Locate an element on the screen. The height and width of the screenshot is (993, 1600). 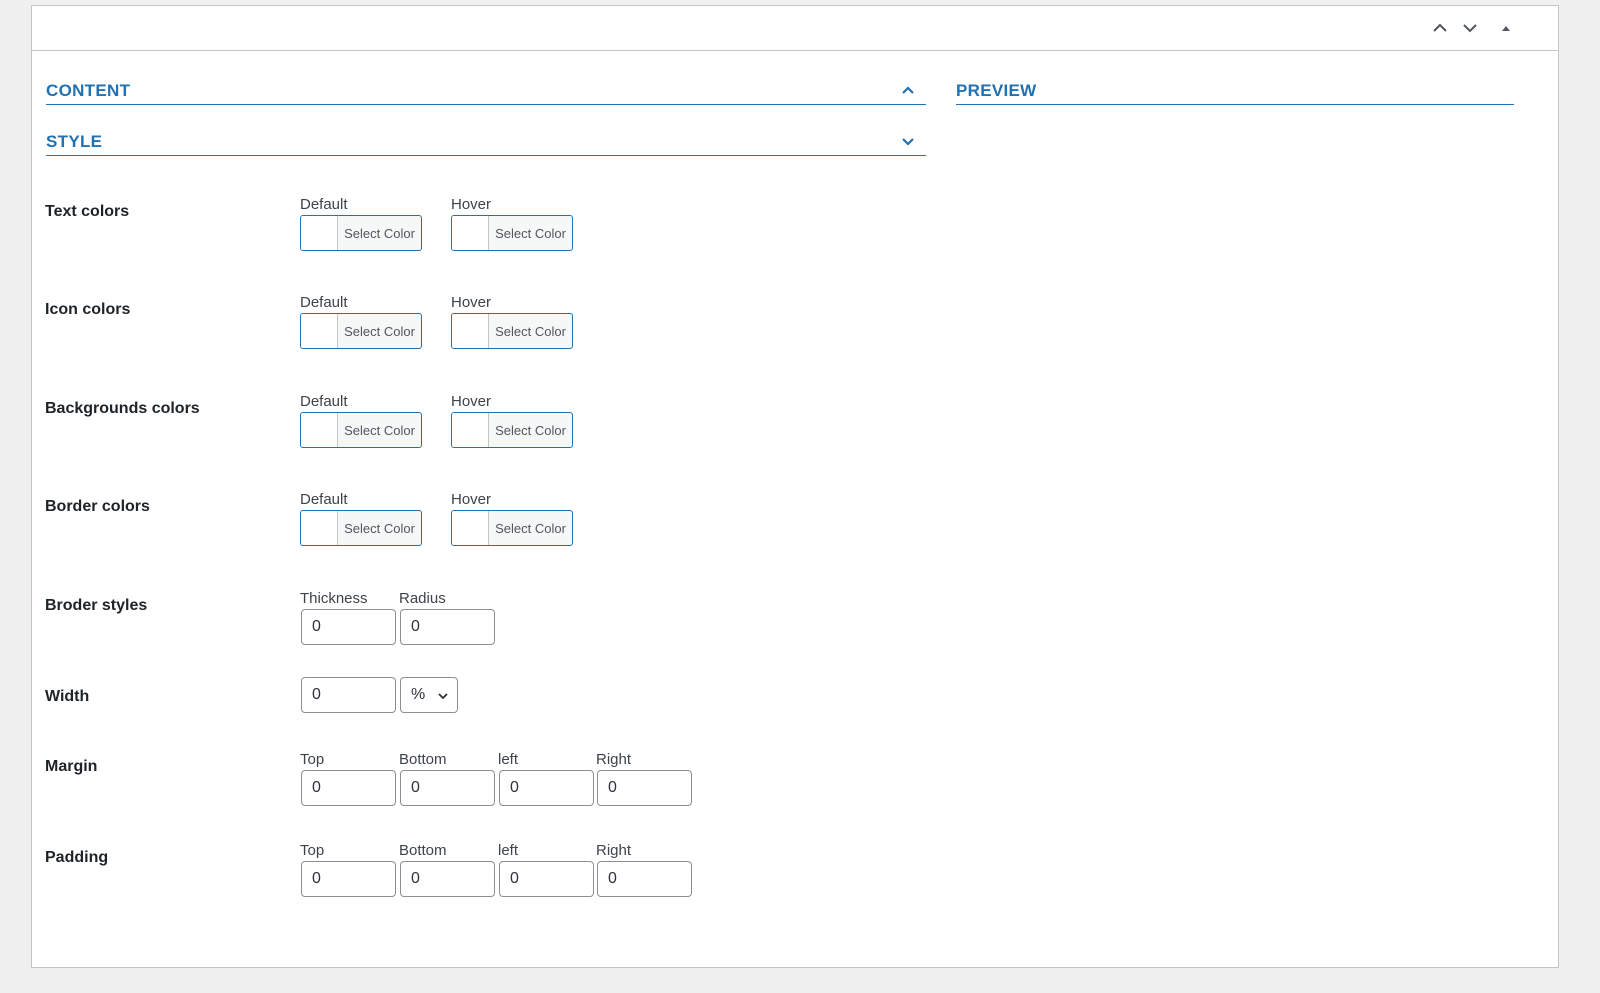
arrow-down-icon is located at coordinates (1470, 28).